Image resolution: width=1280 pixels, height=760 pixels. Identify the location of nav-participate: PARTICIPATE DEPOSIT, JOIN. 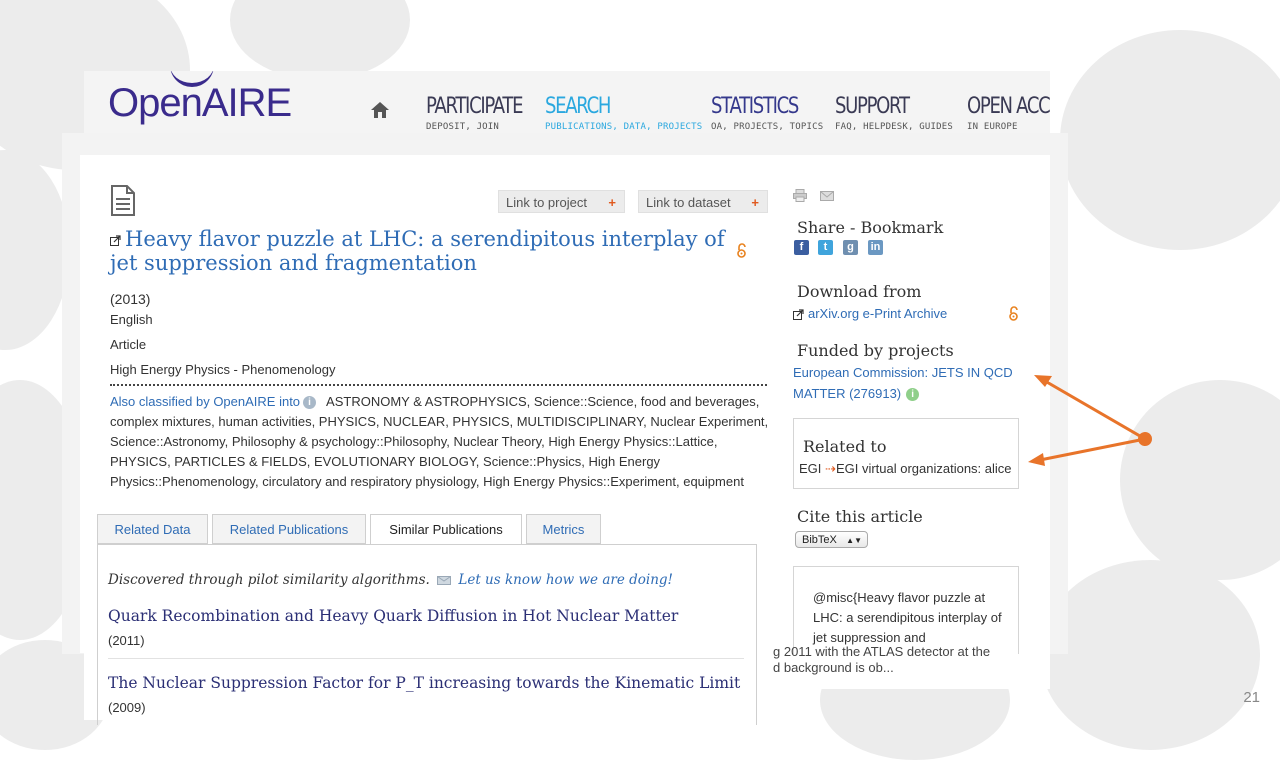
(484, 114).